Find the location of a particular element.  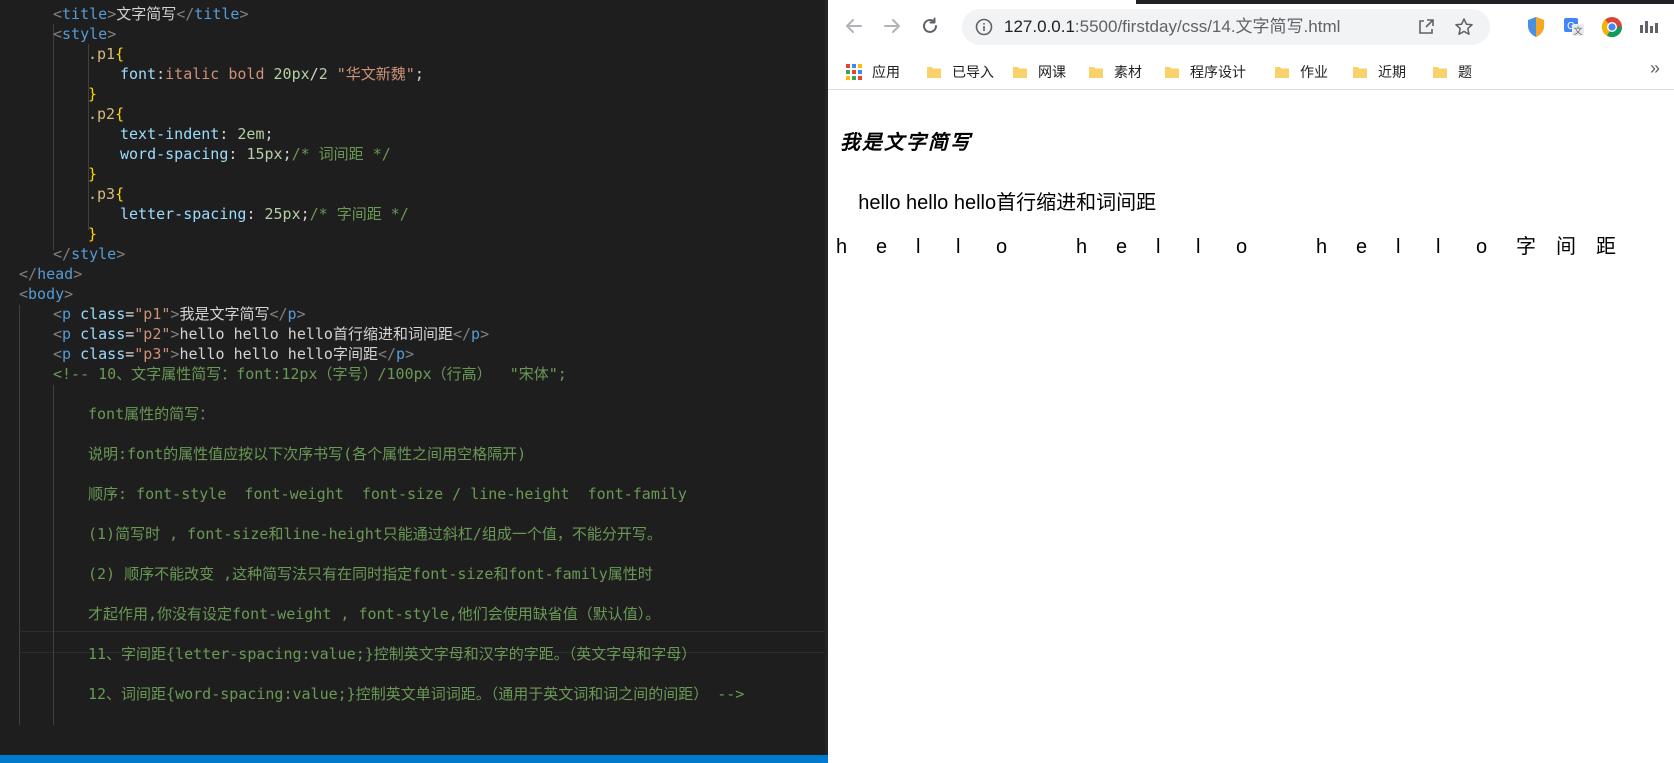

code-token: ; is located at coordinates (269, 134).